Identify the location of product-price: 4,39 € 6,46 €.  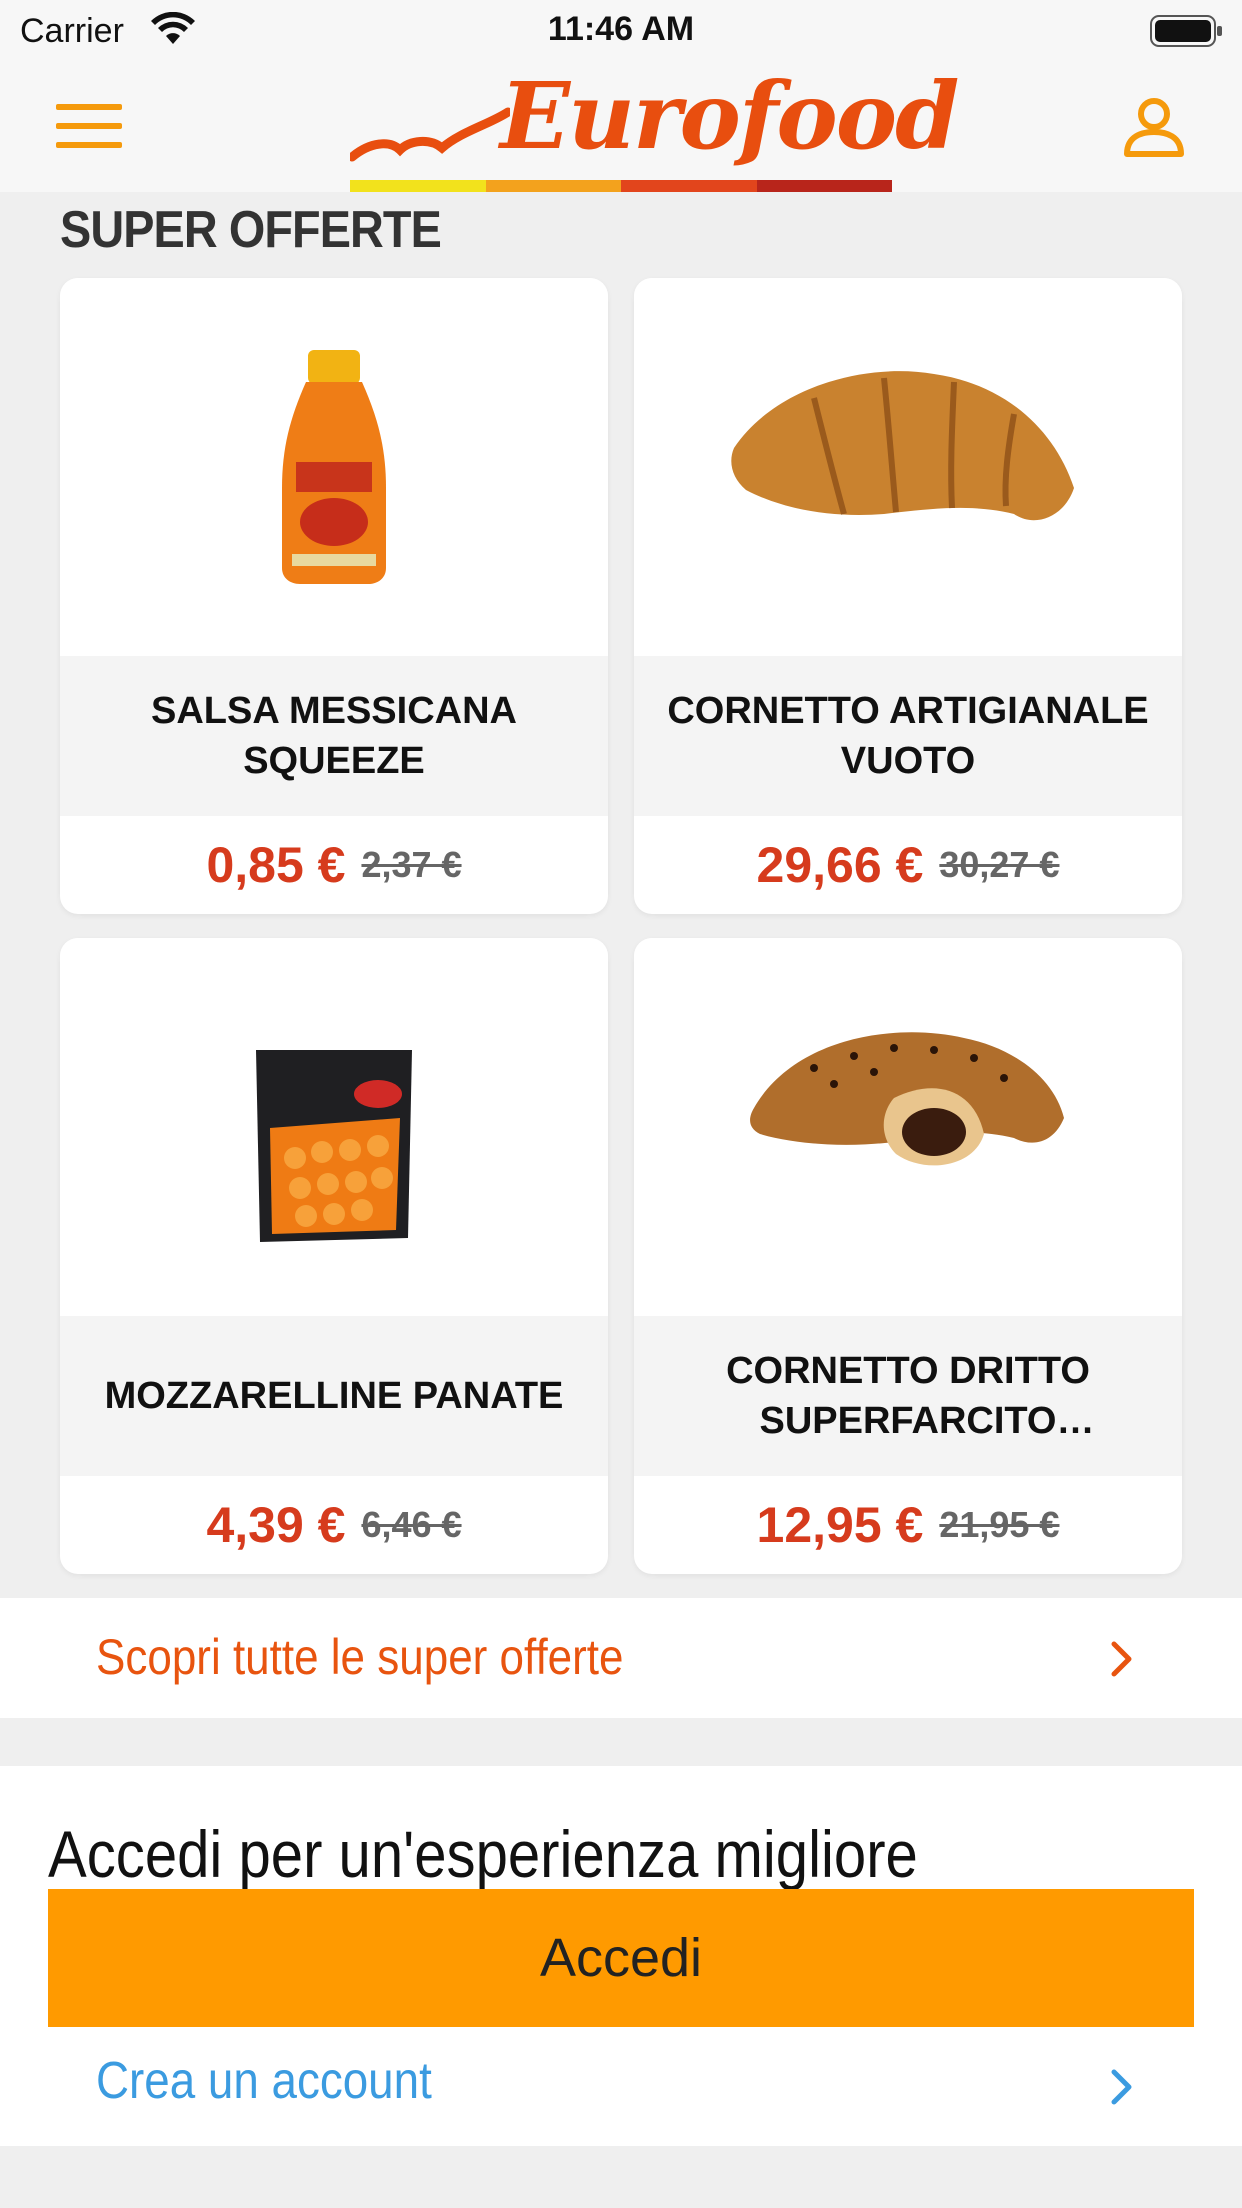
(334, 1525).